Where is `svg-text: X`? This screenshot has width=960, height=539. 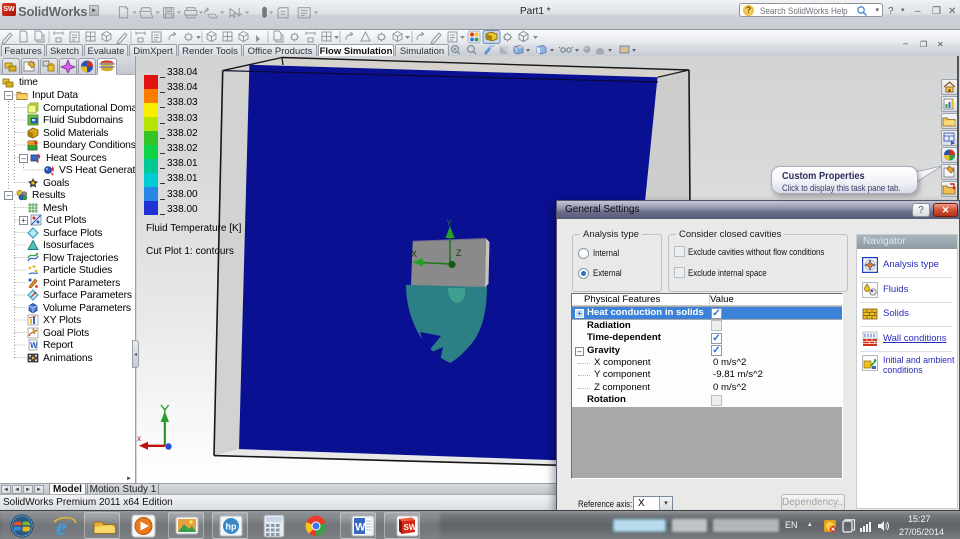 svg-text: X is located at coordinates (414, 254).